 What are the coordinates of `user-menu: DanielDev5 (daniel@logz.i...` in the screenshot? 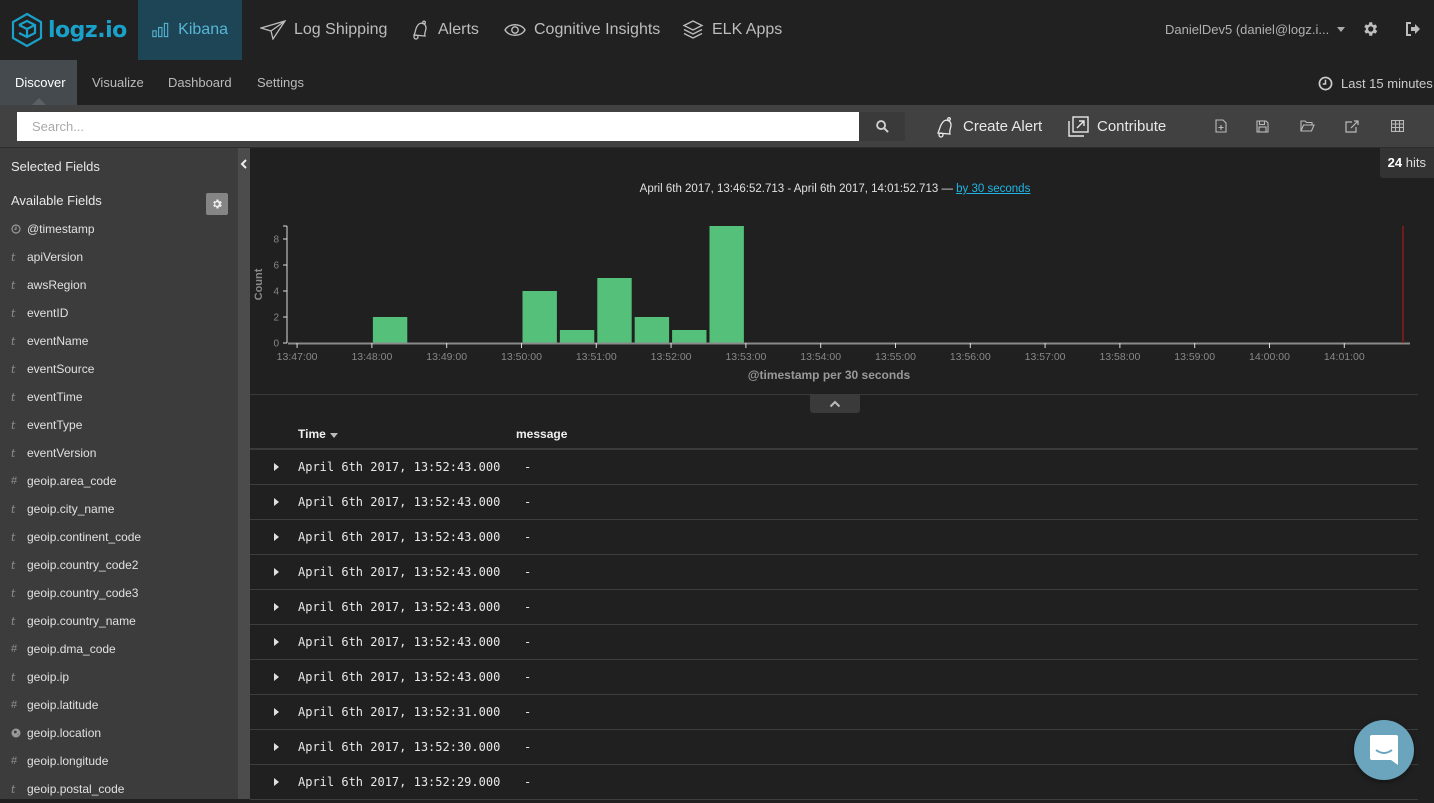 It's located at (1255, 29).